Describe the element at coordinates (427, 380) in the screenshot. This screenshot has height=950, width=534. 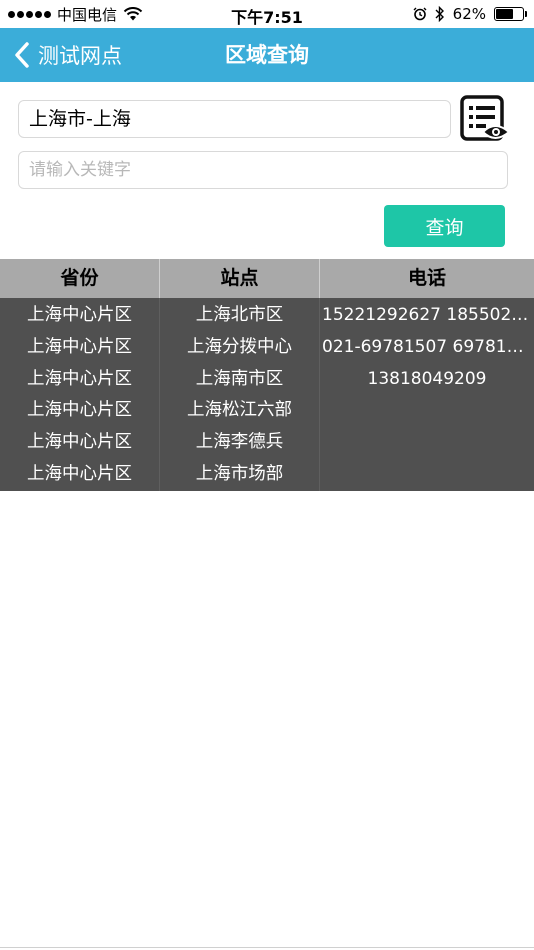
I see `table-cell-phone: 13818049209` at that location.